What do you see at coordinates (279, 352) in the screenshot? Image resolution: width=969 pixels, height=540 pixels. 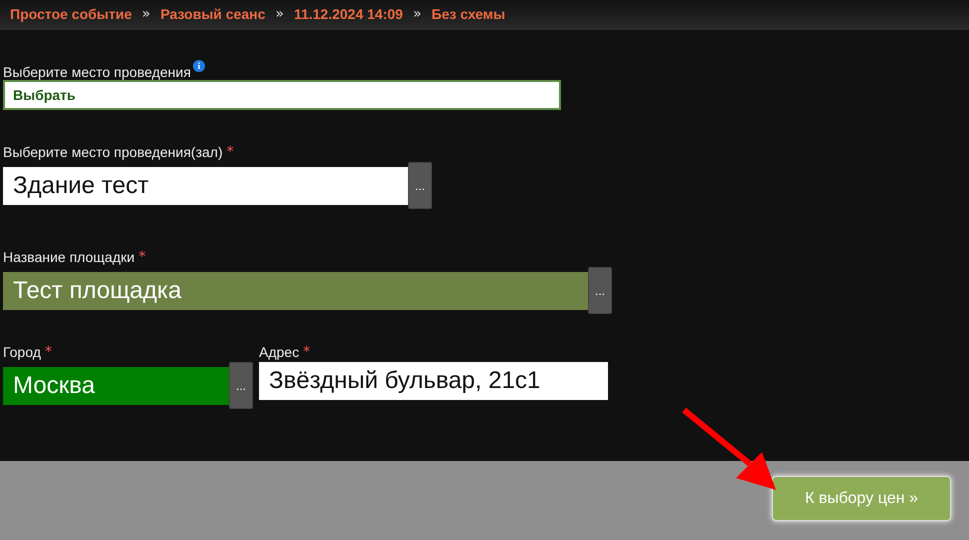 I see `field-label: Адрес` at bounding box center [279, 352].